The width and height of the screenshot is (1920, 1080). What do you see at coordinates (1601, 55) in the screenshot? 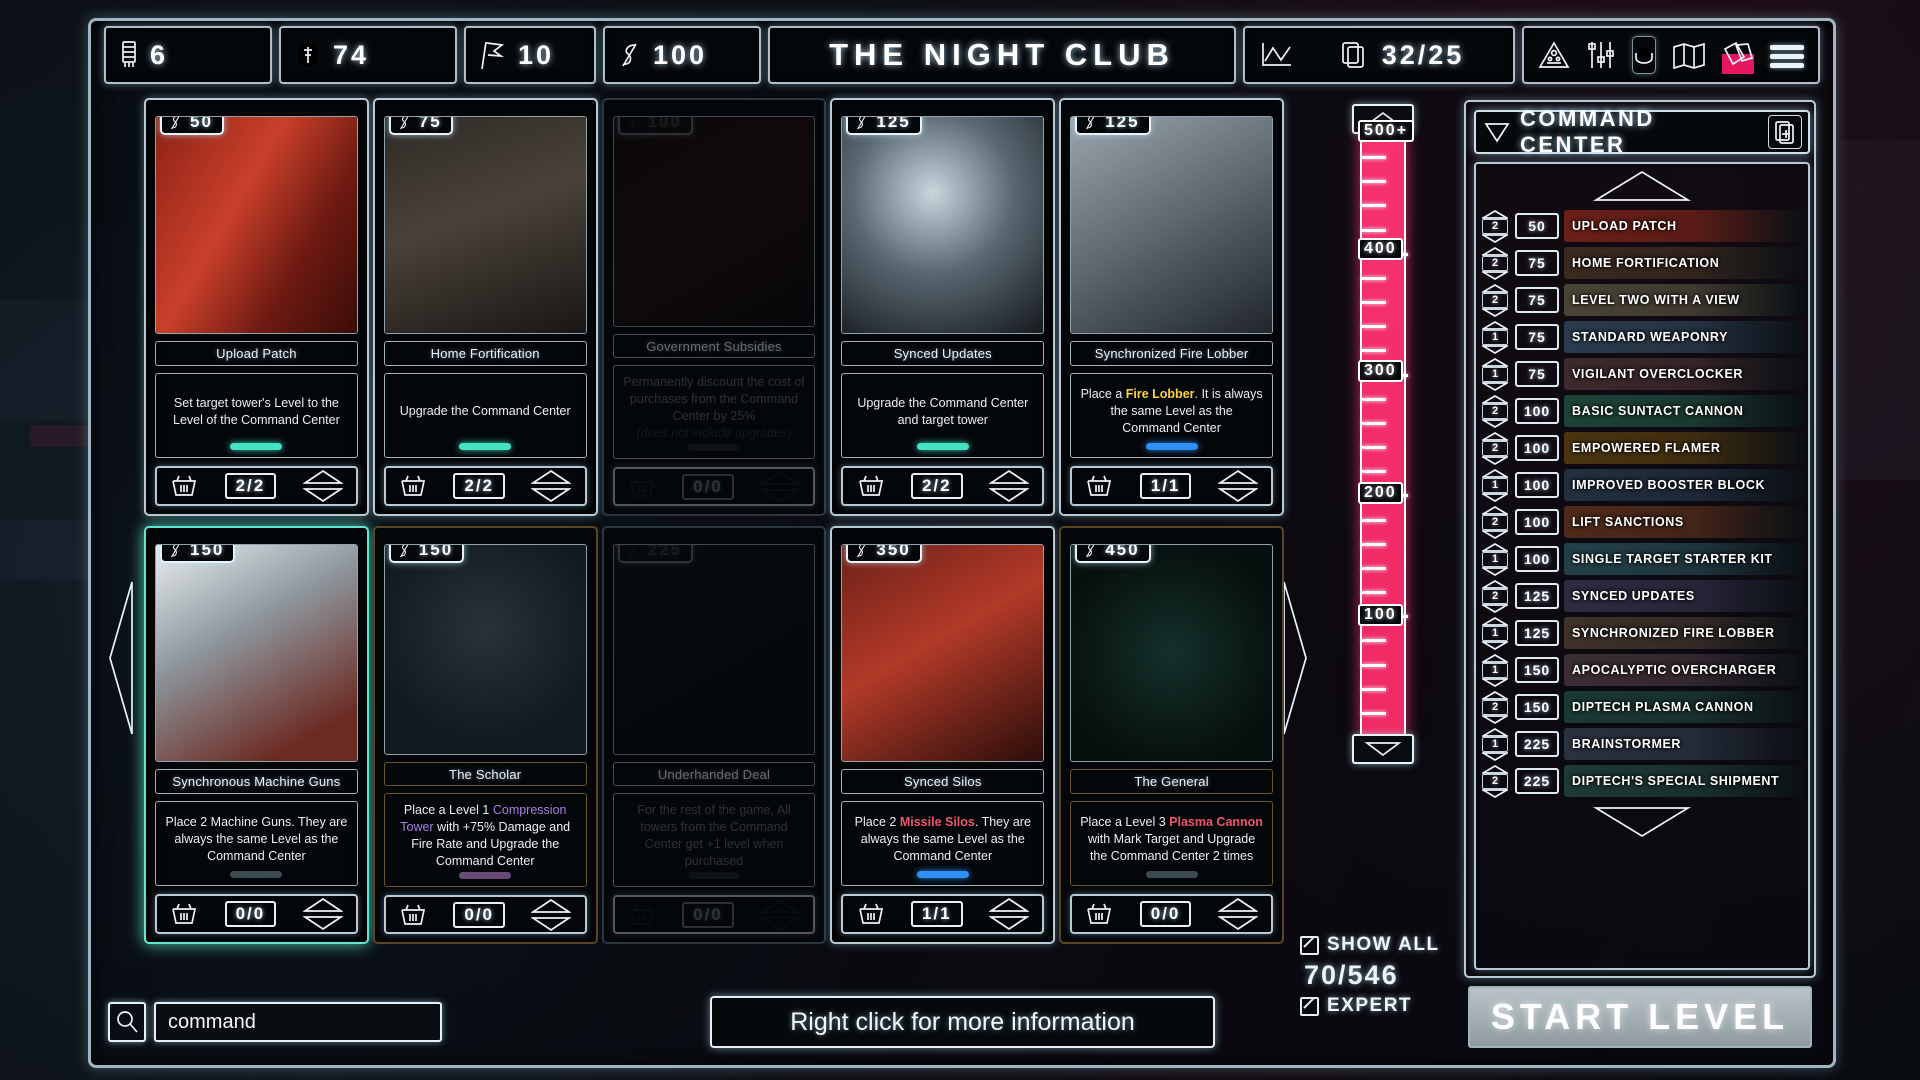
I see `sliders-icon` at bounding box center [1601, 55].